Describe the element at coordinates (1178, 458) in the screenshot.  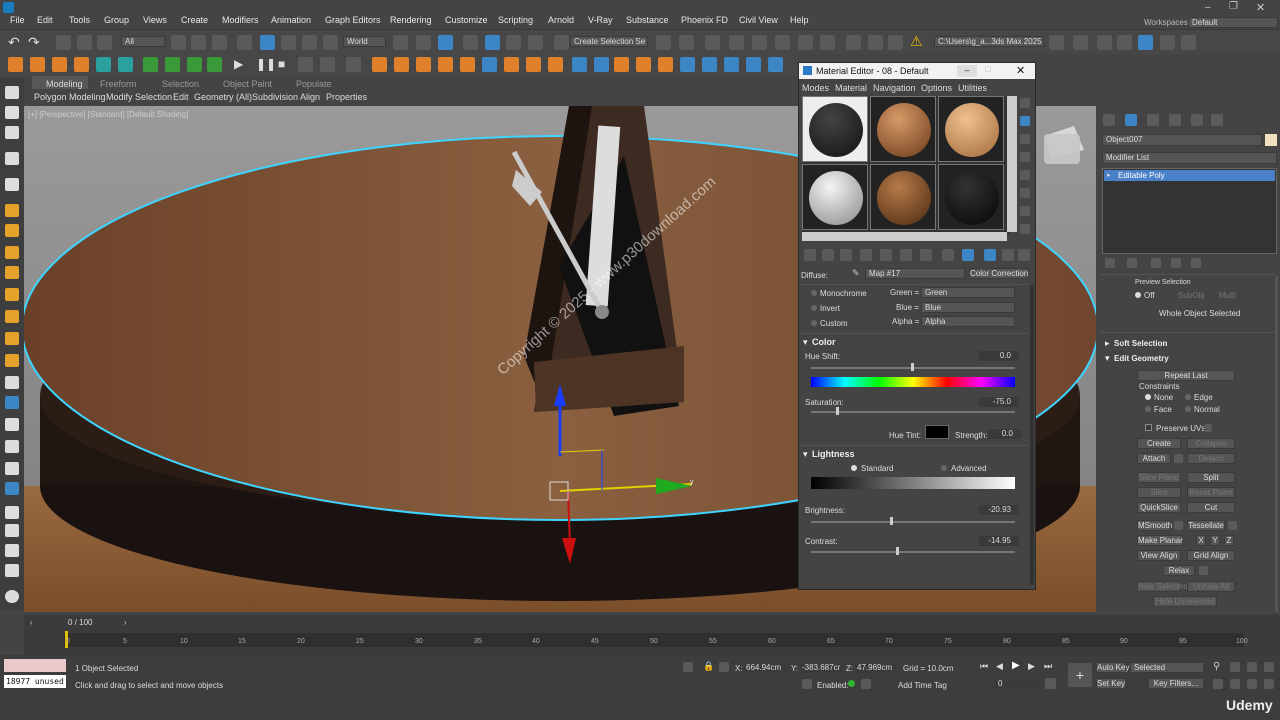
I see `attach-list-icon` at that location.